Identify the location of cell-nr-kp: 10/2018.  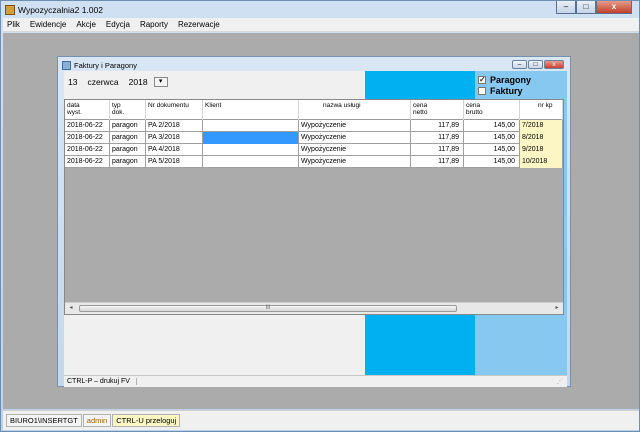
(541, 162).